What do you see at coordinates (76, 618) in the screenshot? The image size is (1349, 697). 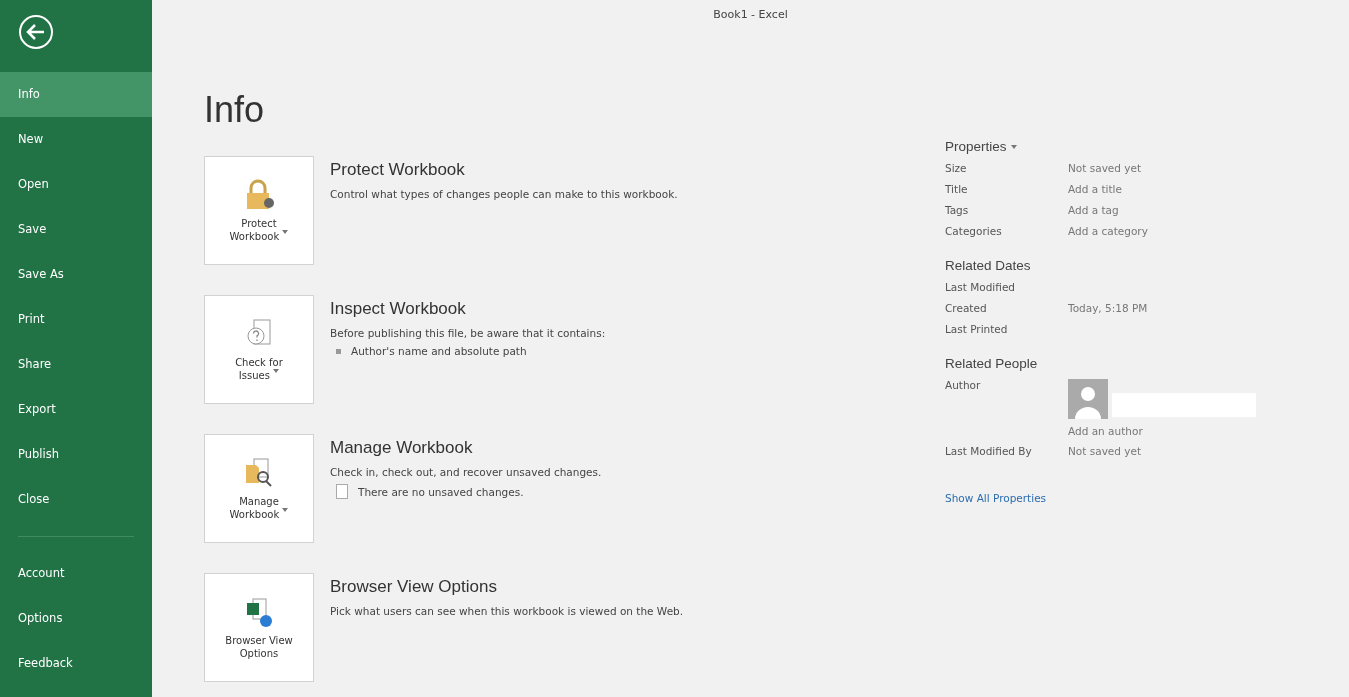 I see `sidebar-item: Options` at bounding box center [76, 618].